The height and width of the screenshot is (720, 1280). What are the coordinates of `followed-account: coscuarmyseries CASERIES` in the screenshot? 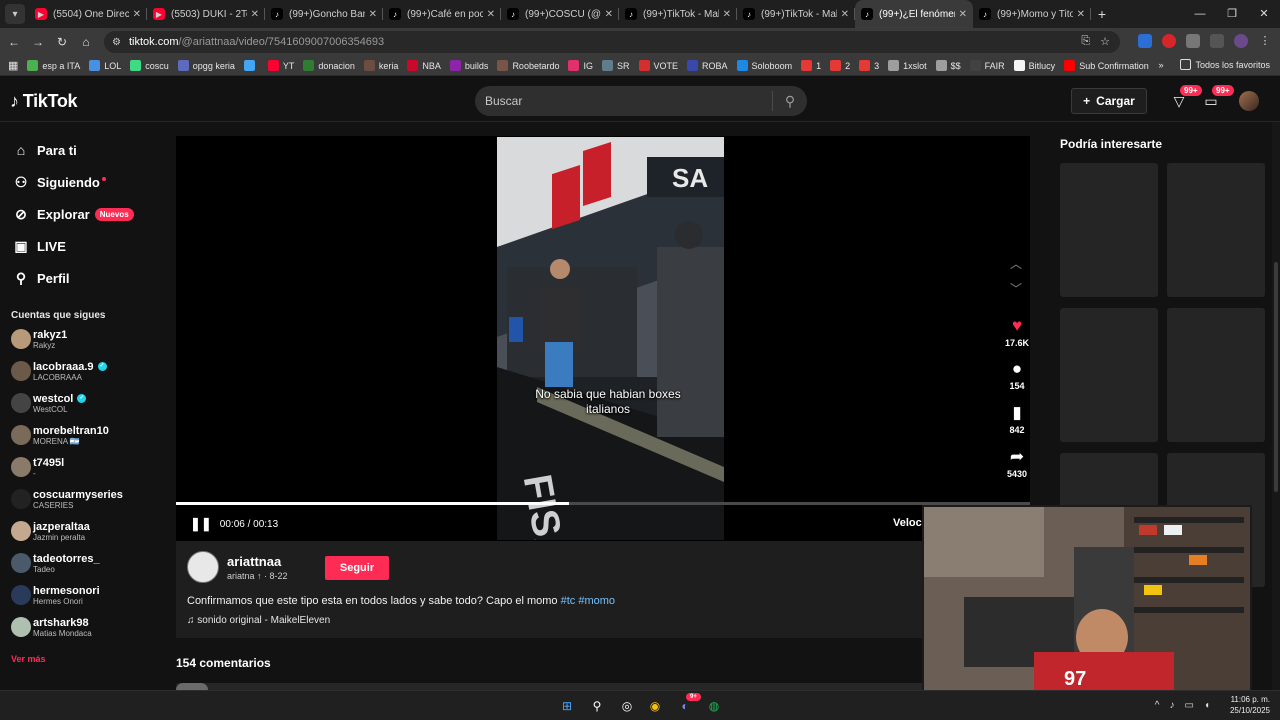 It's located at (67, 499).